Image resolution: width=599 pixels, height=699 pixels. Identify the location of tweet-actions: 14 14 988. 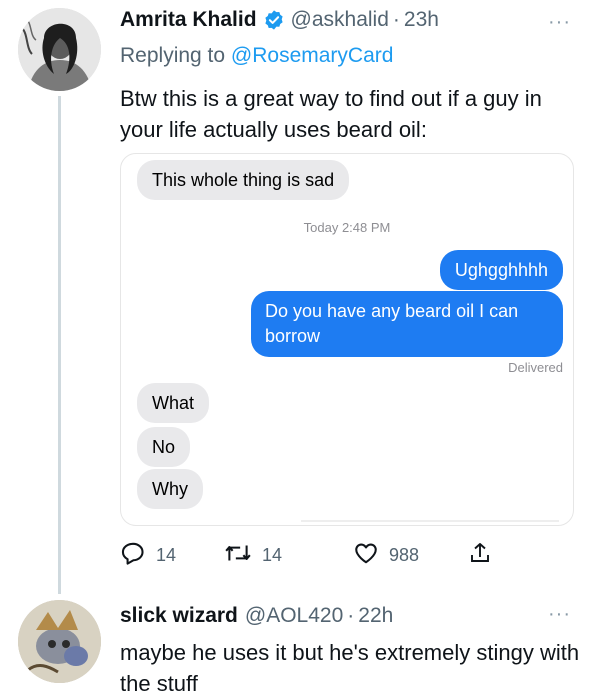
(310, 555).